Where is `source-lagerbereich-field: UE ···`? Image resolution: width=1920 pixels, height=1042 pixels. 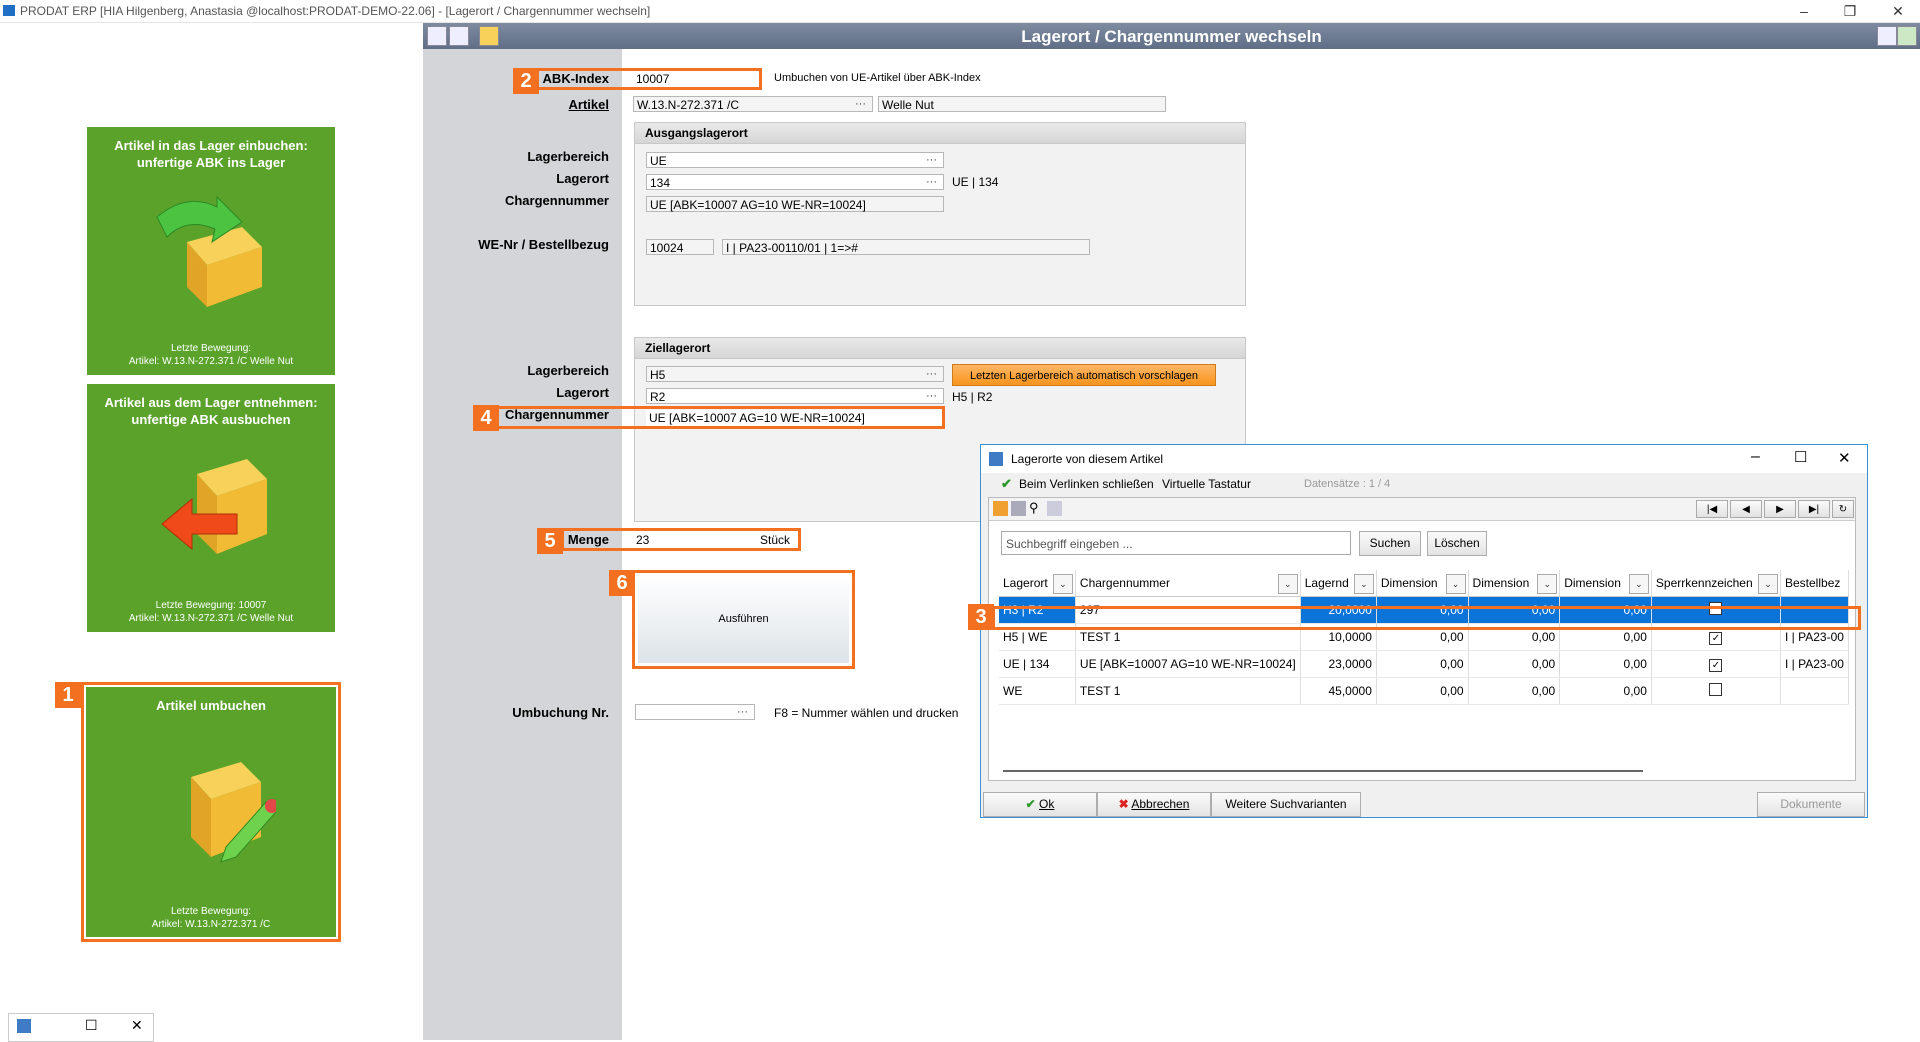 source-lagerbereich-field: UE ··· is located at coordinates (795, 160).